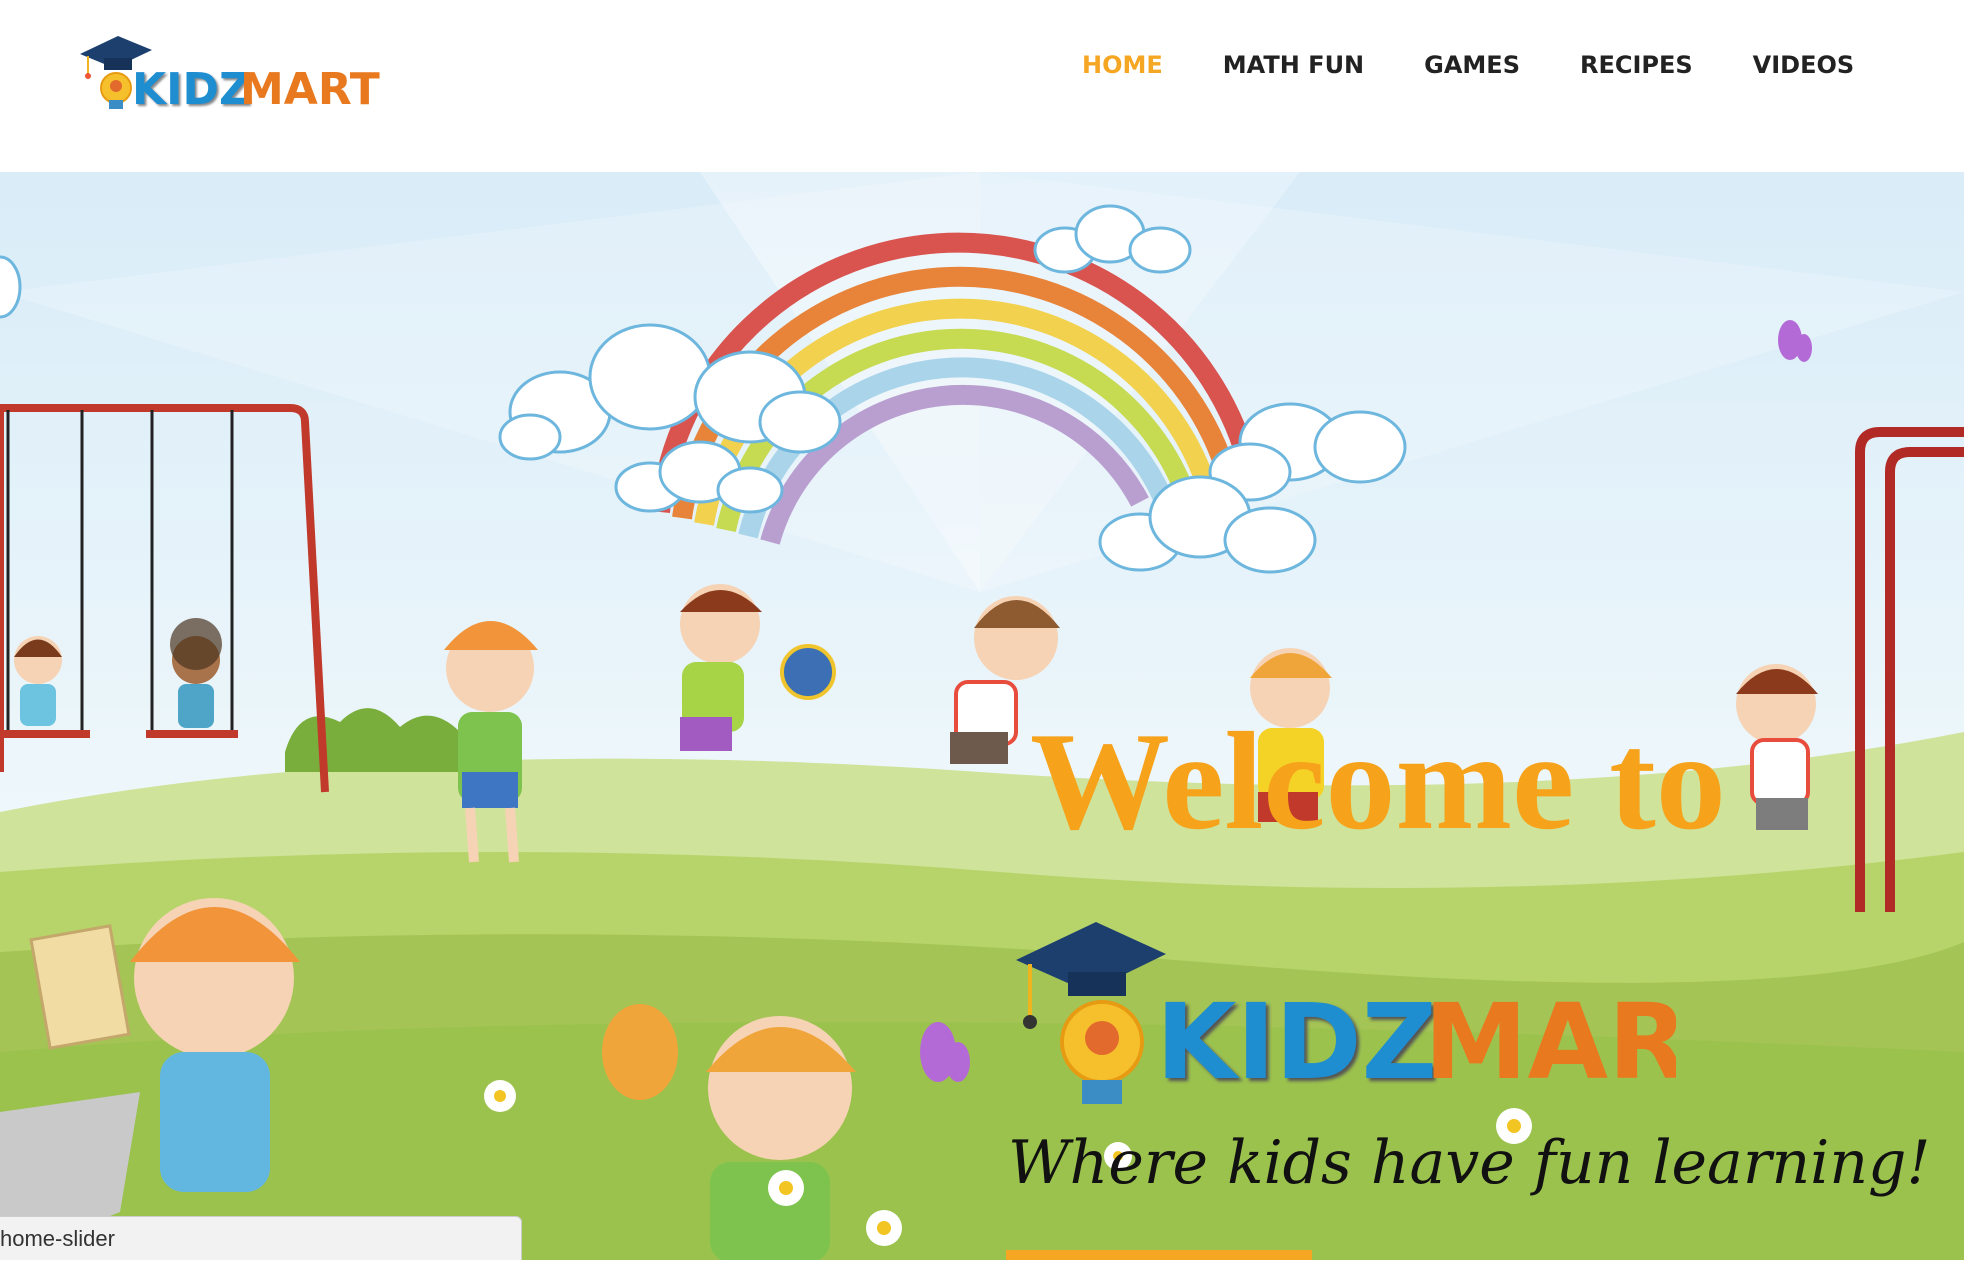 The image size is (1964, 1261). I want to click on nav-recipes: RECIPES, so click(1636, 65).